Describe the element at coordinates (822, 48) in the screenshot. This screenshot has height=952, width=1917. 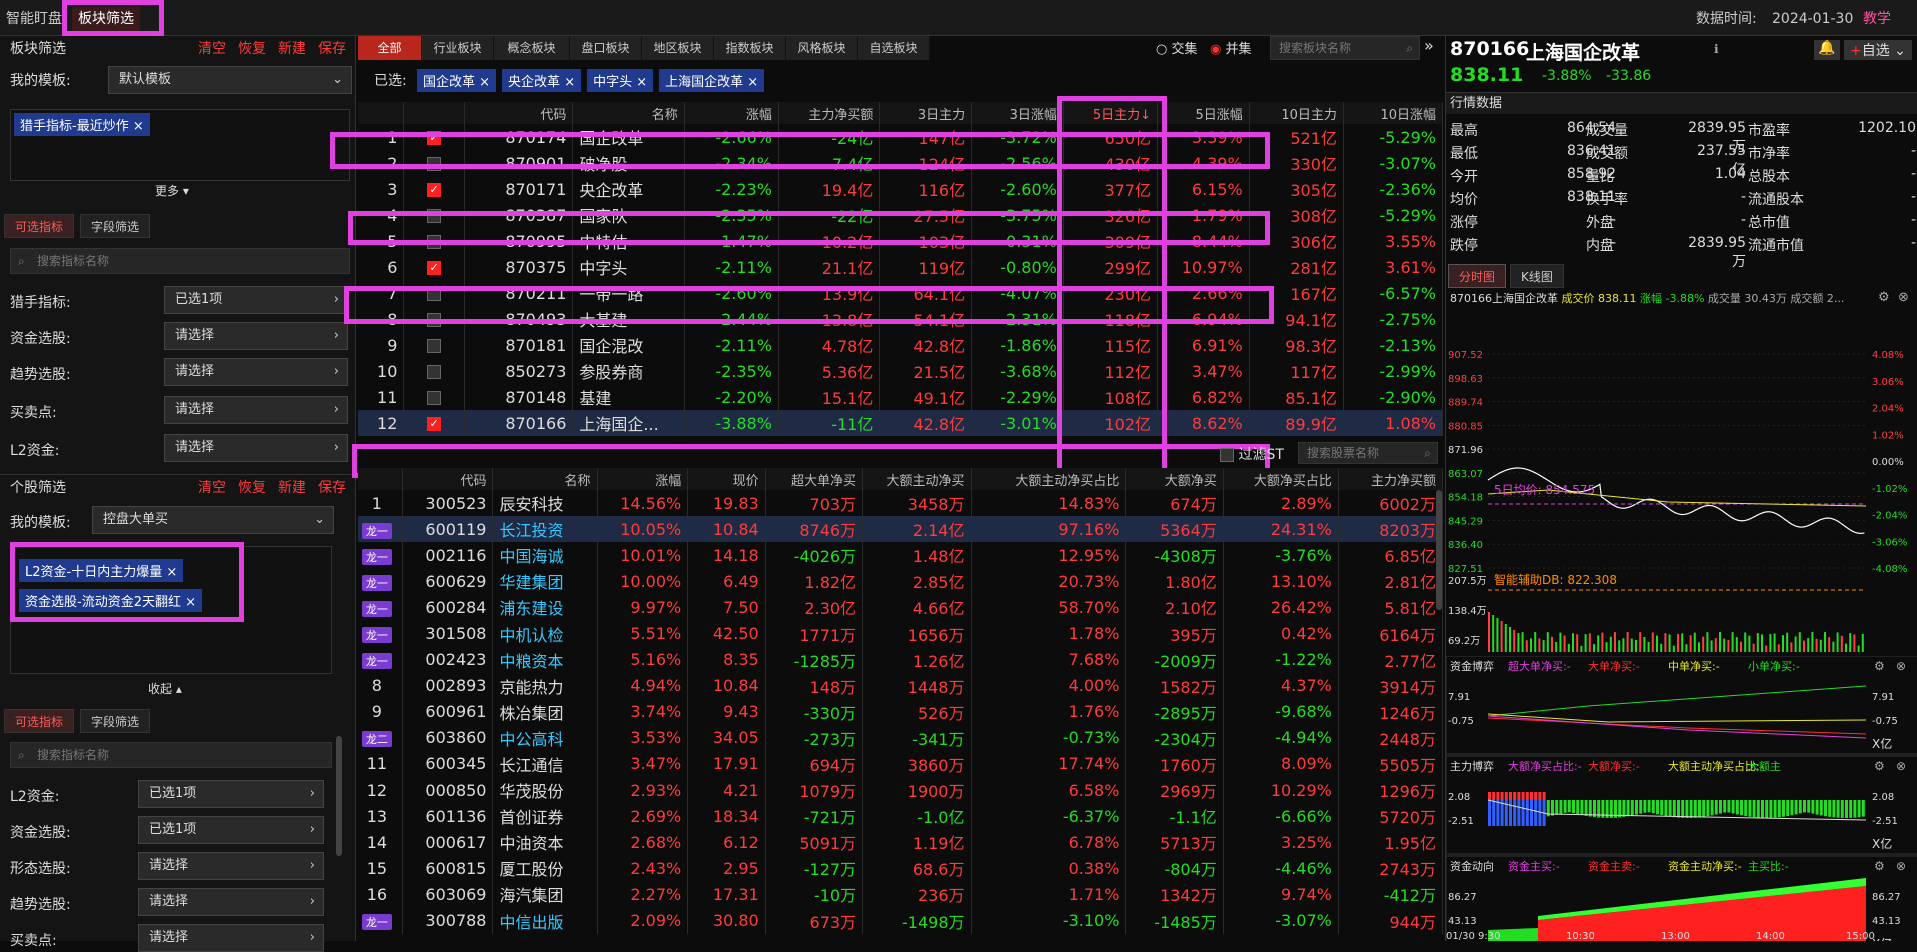
I see `tab-category: 风格板块` at that location.